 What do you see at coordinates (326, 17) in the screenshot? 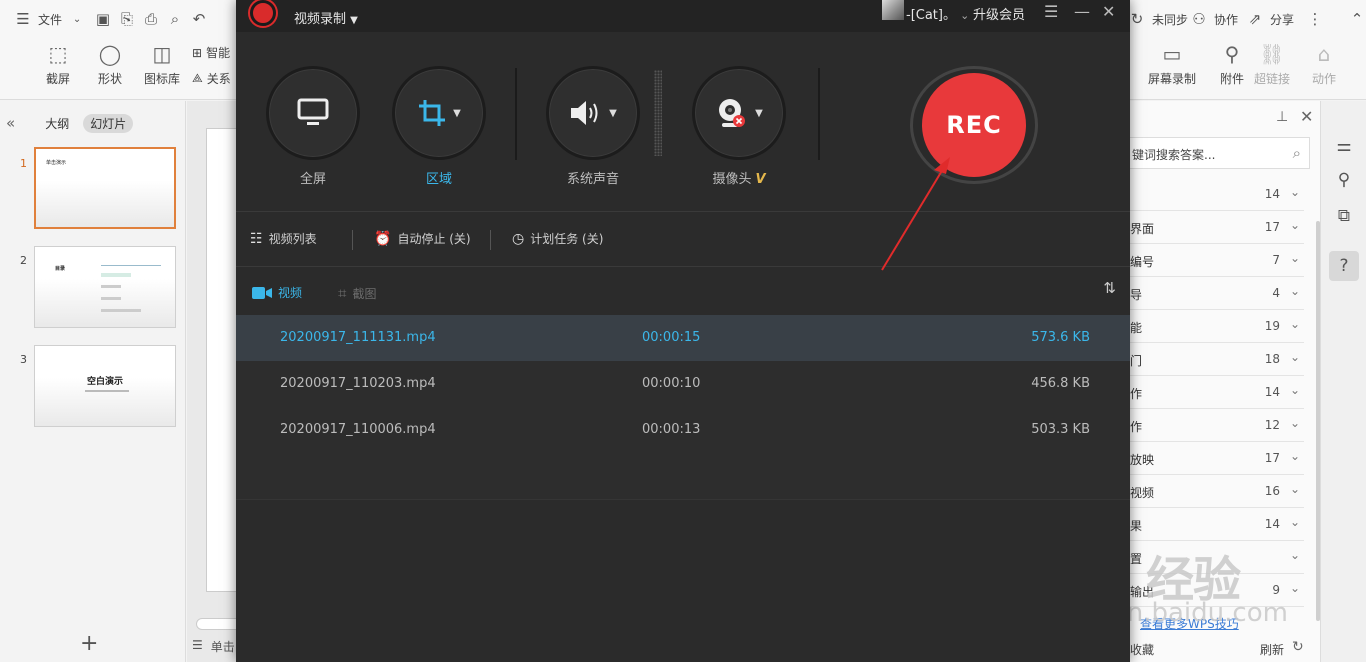
I see `mode-dropdown: 视频录制 ▼` at bounding box center [326, 17].